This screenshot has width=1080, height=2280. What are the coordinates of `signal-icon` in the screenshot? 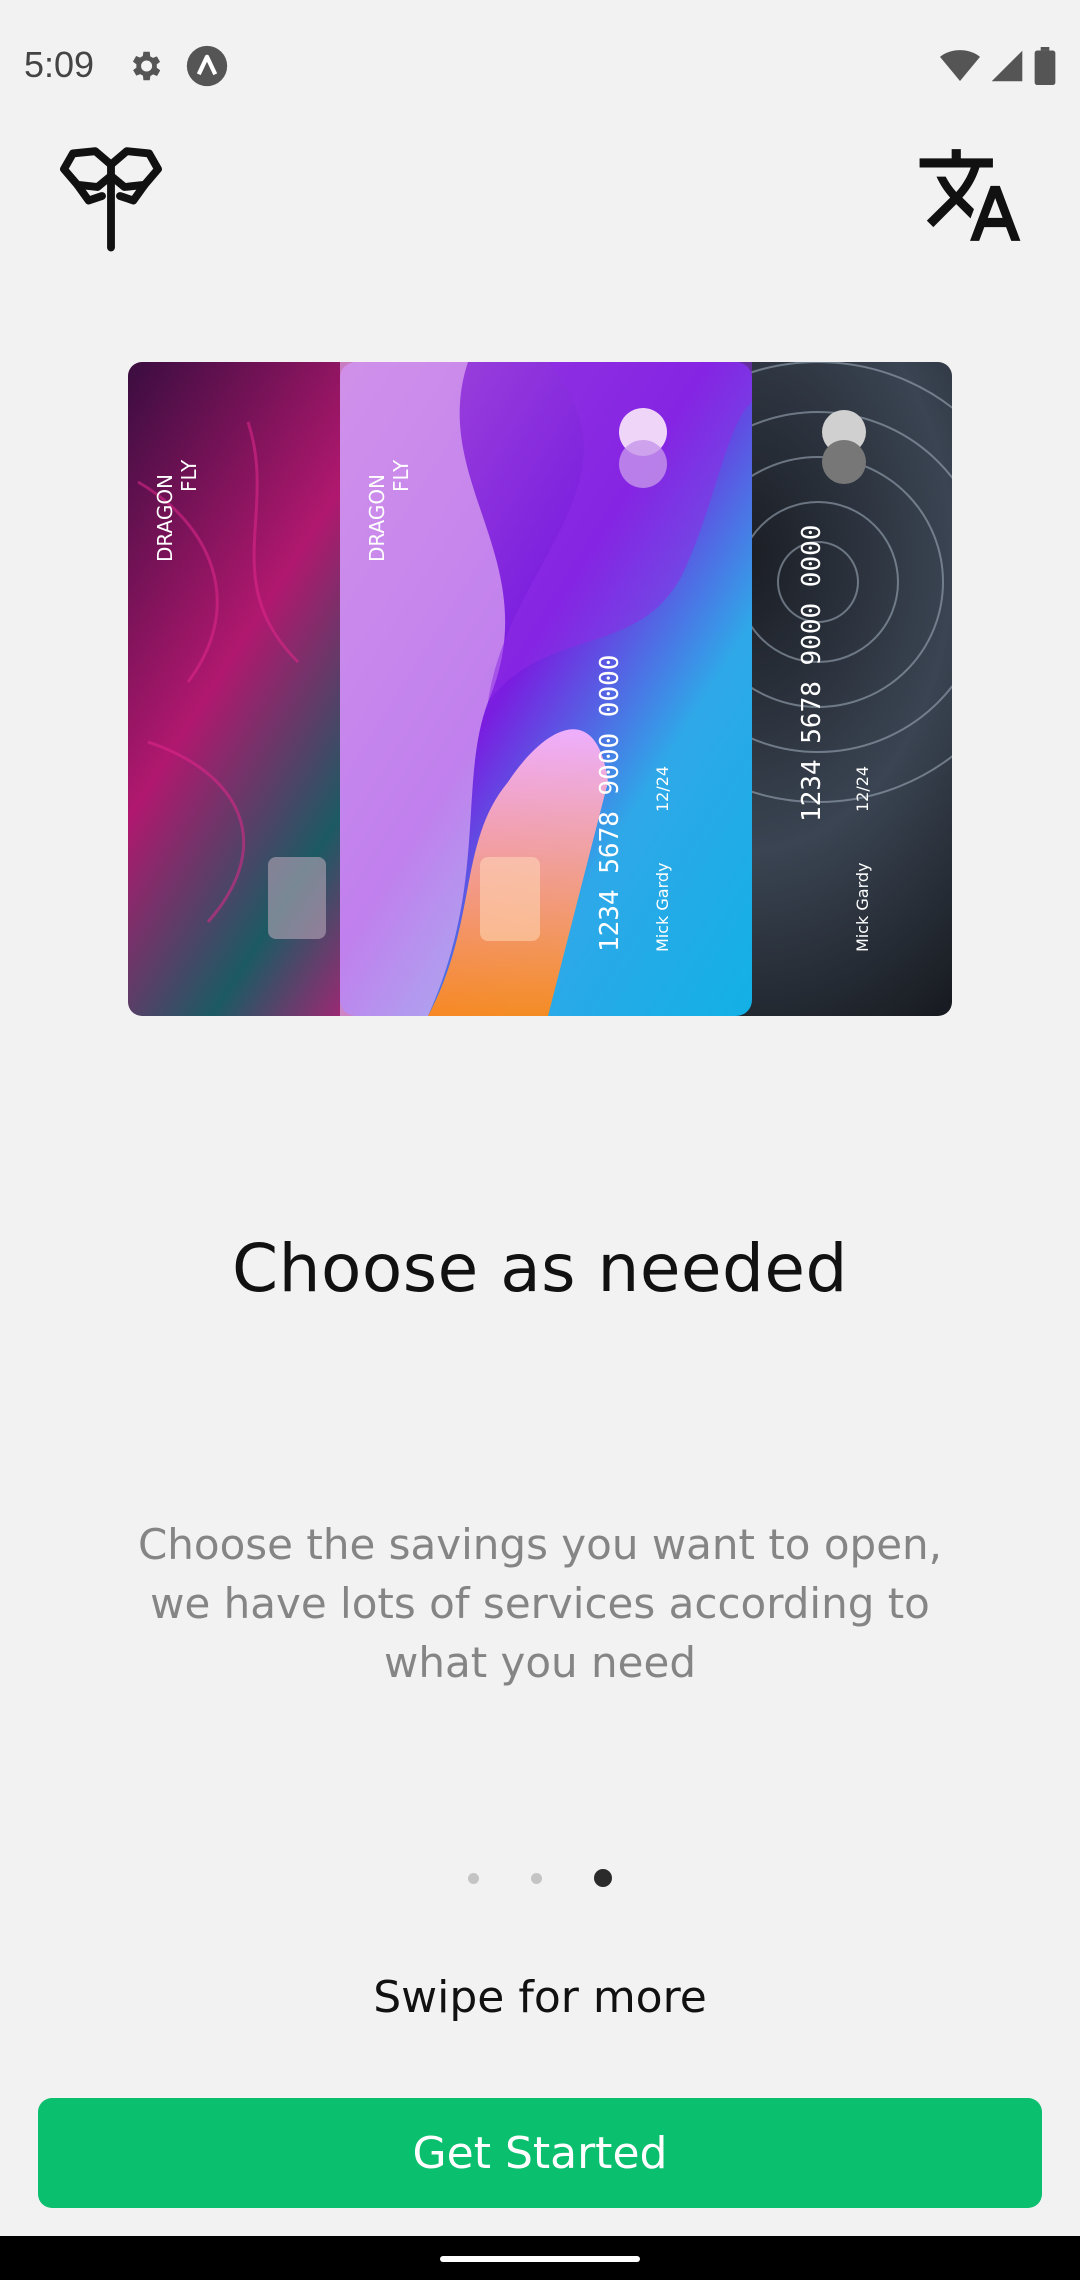 It's located at (1007, 66).